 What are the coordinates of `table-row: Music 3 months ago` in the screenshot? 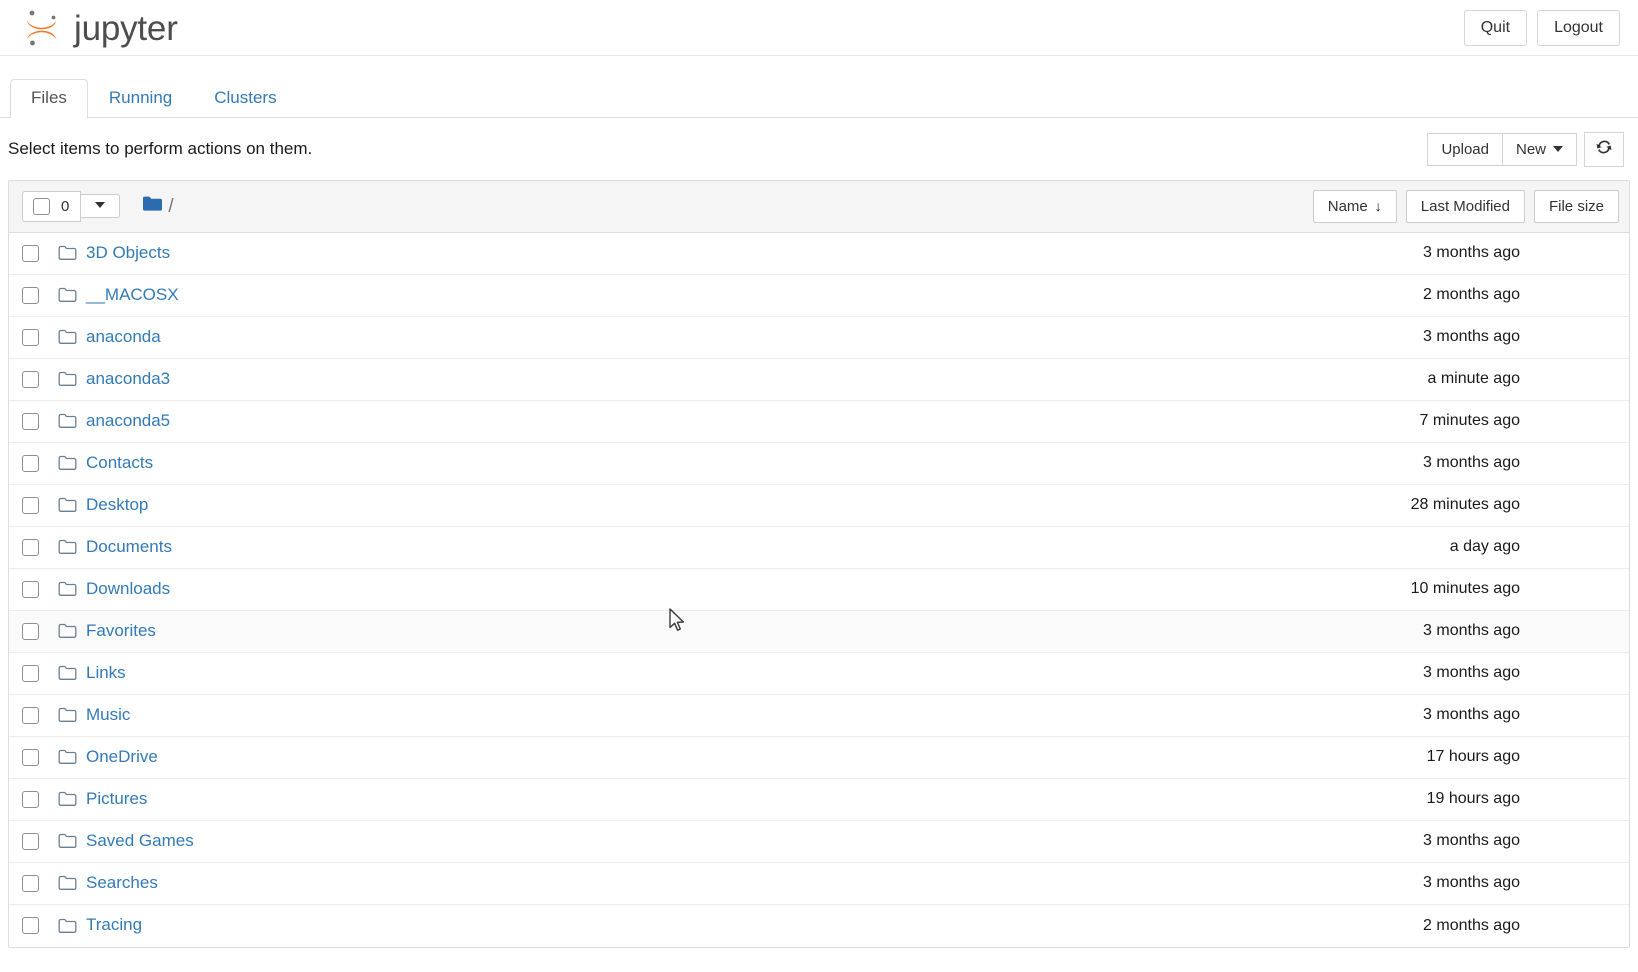 It's located at (819, 715).